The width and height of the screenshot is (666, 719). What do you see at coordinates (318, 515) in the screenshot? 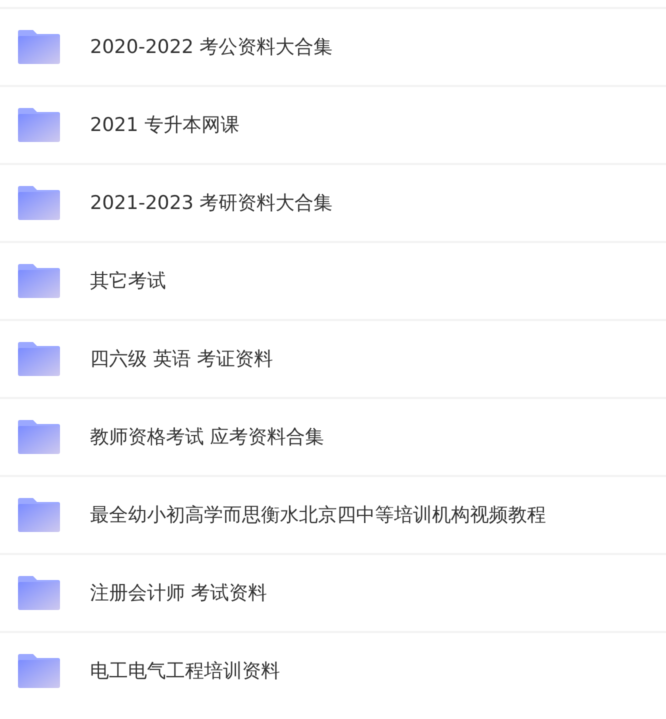
I see `folder-name: 最全幼小初高学而思衡水北京四中等培训机构视频教程` at bounding box center [318, 515].